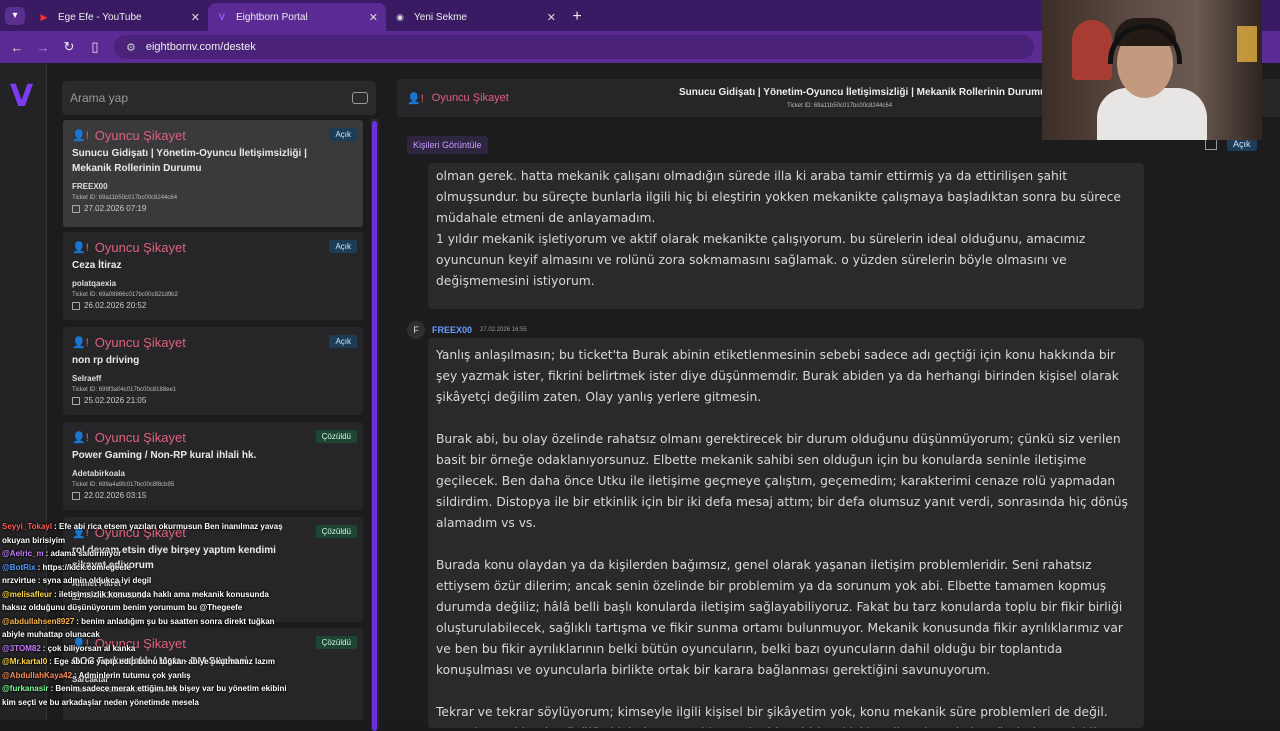 The image size is (1280, 731). Describe the element at coordinates (24, 97) in the screenshot. I see `eightborn-logo: V` at that location.